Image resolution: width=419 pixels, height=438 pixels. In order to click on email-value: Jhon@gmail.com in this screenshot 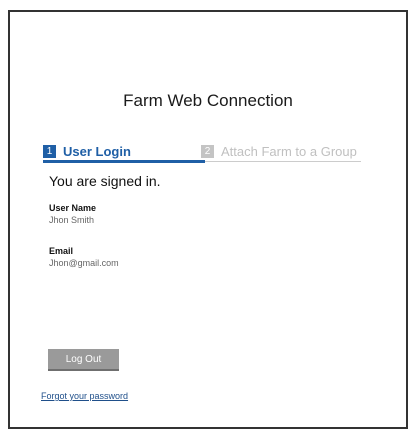, I will do `click(84, 263)`.